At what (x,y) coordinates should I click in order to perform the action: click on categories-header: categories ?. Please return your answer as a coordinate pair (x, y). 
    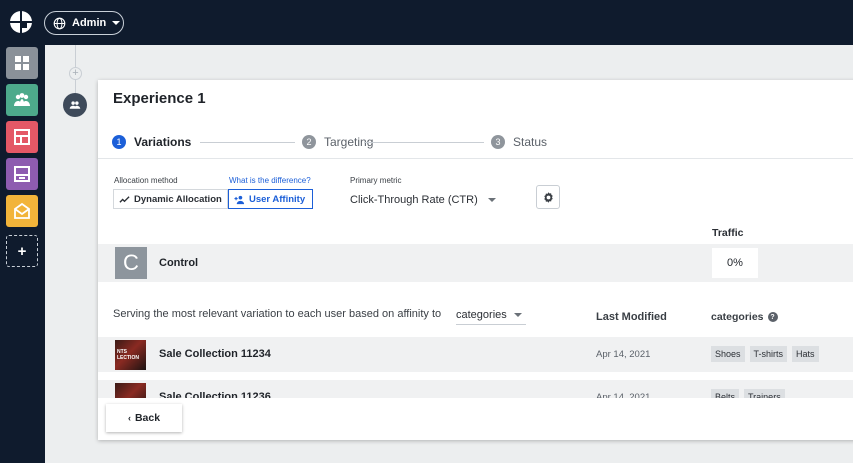
    Looking at the image, I should click on (744, 317).